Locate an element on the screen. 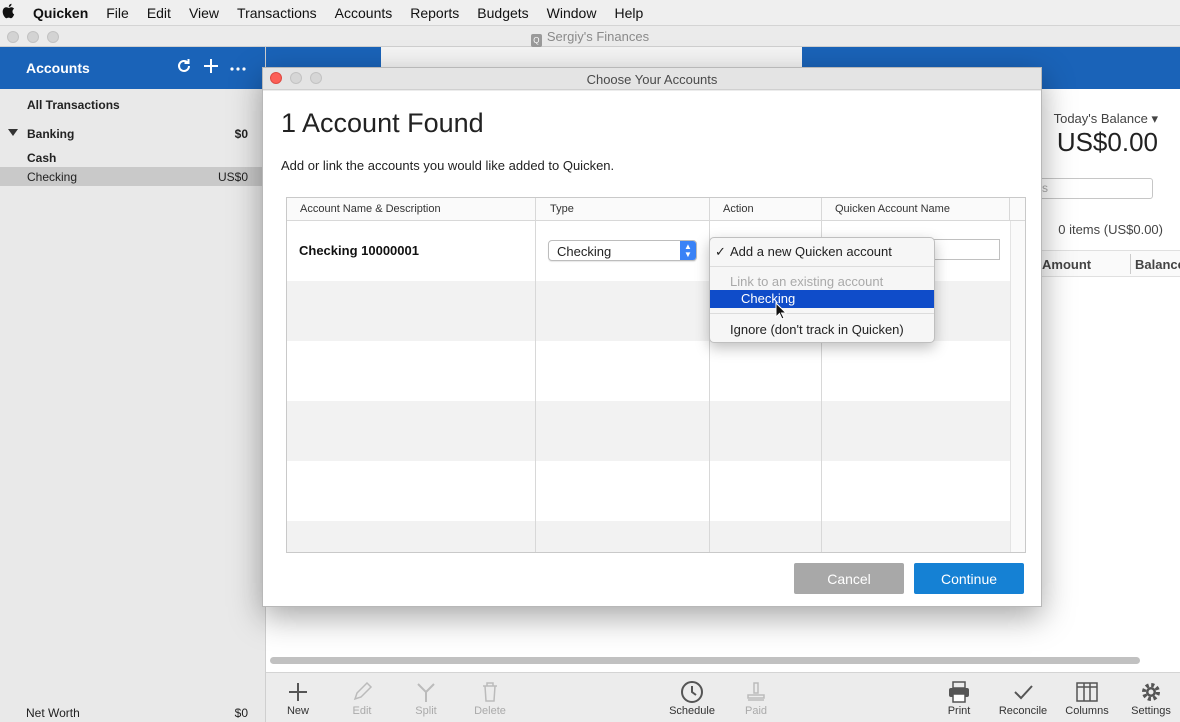  sidebar-group-value: $0 is located at coordinates (241, 133).